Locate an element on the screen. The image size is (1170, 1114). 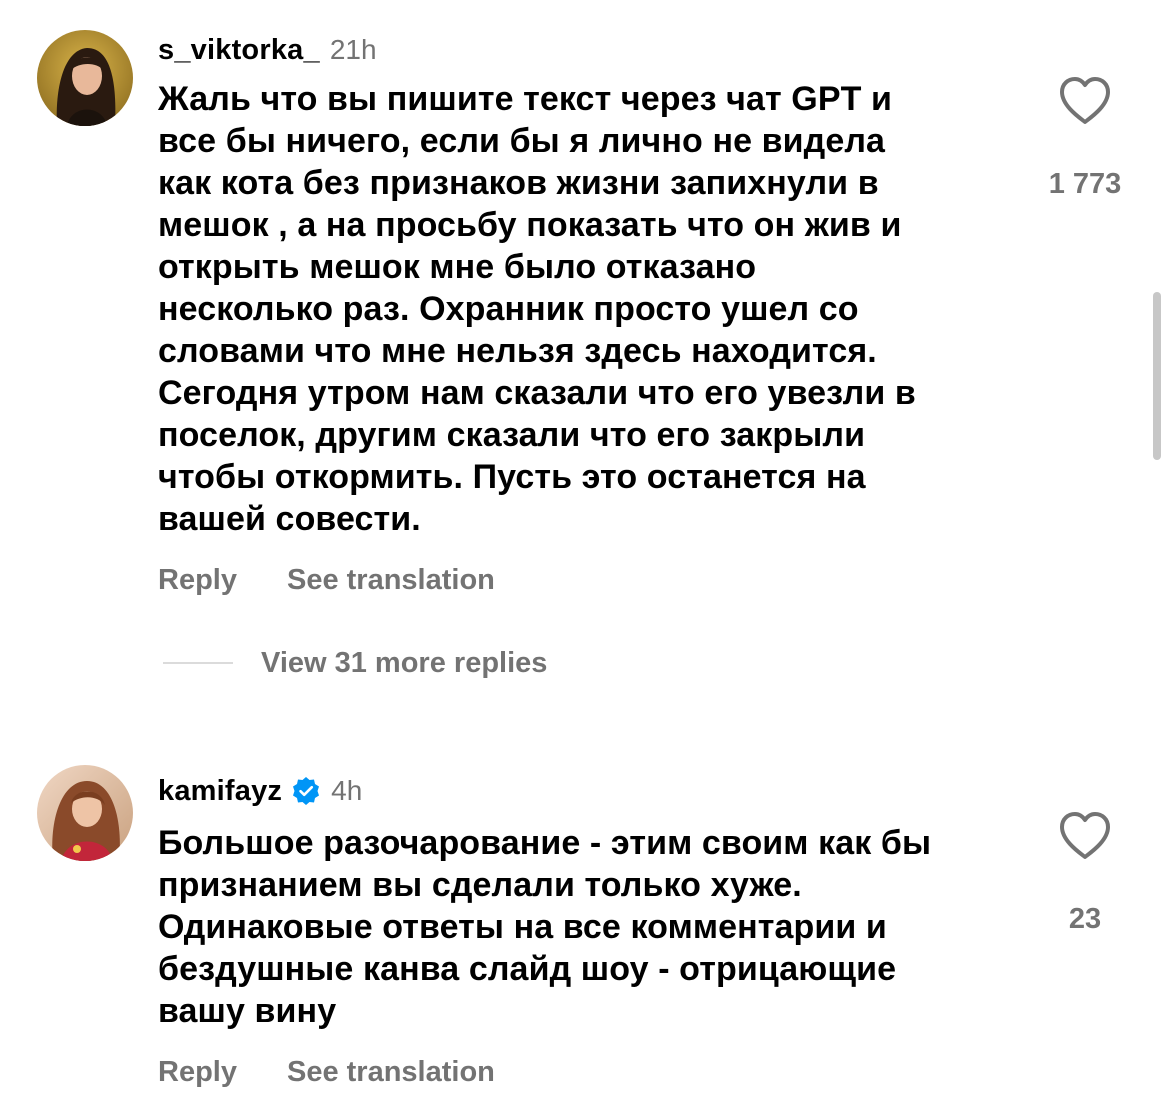
verified-badge-icon is located at coordinates (306, 791).